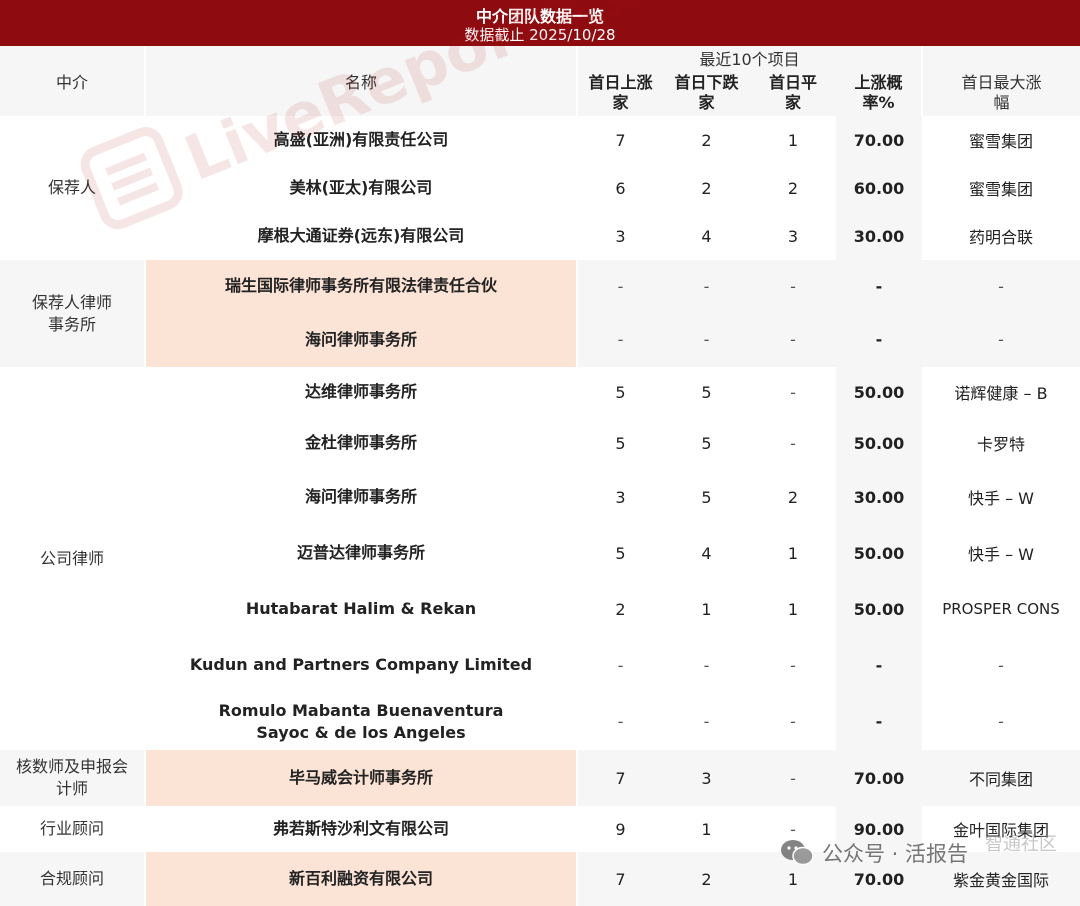 The height and width of the screenshot is (906, 1080). Describe the element at coordinates (879, 188) in the screenshot. I see `up-rate: 60.00` at that location.